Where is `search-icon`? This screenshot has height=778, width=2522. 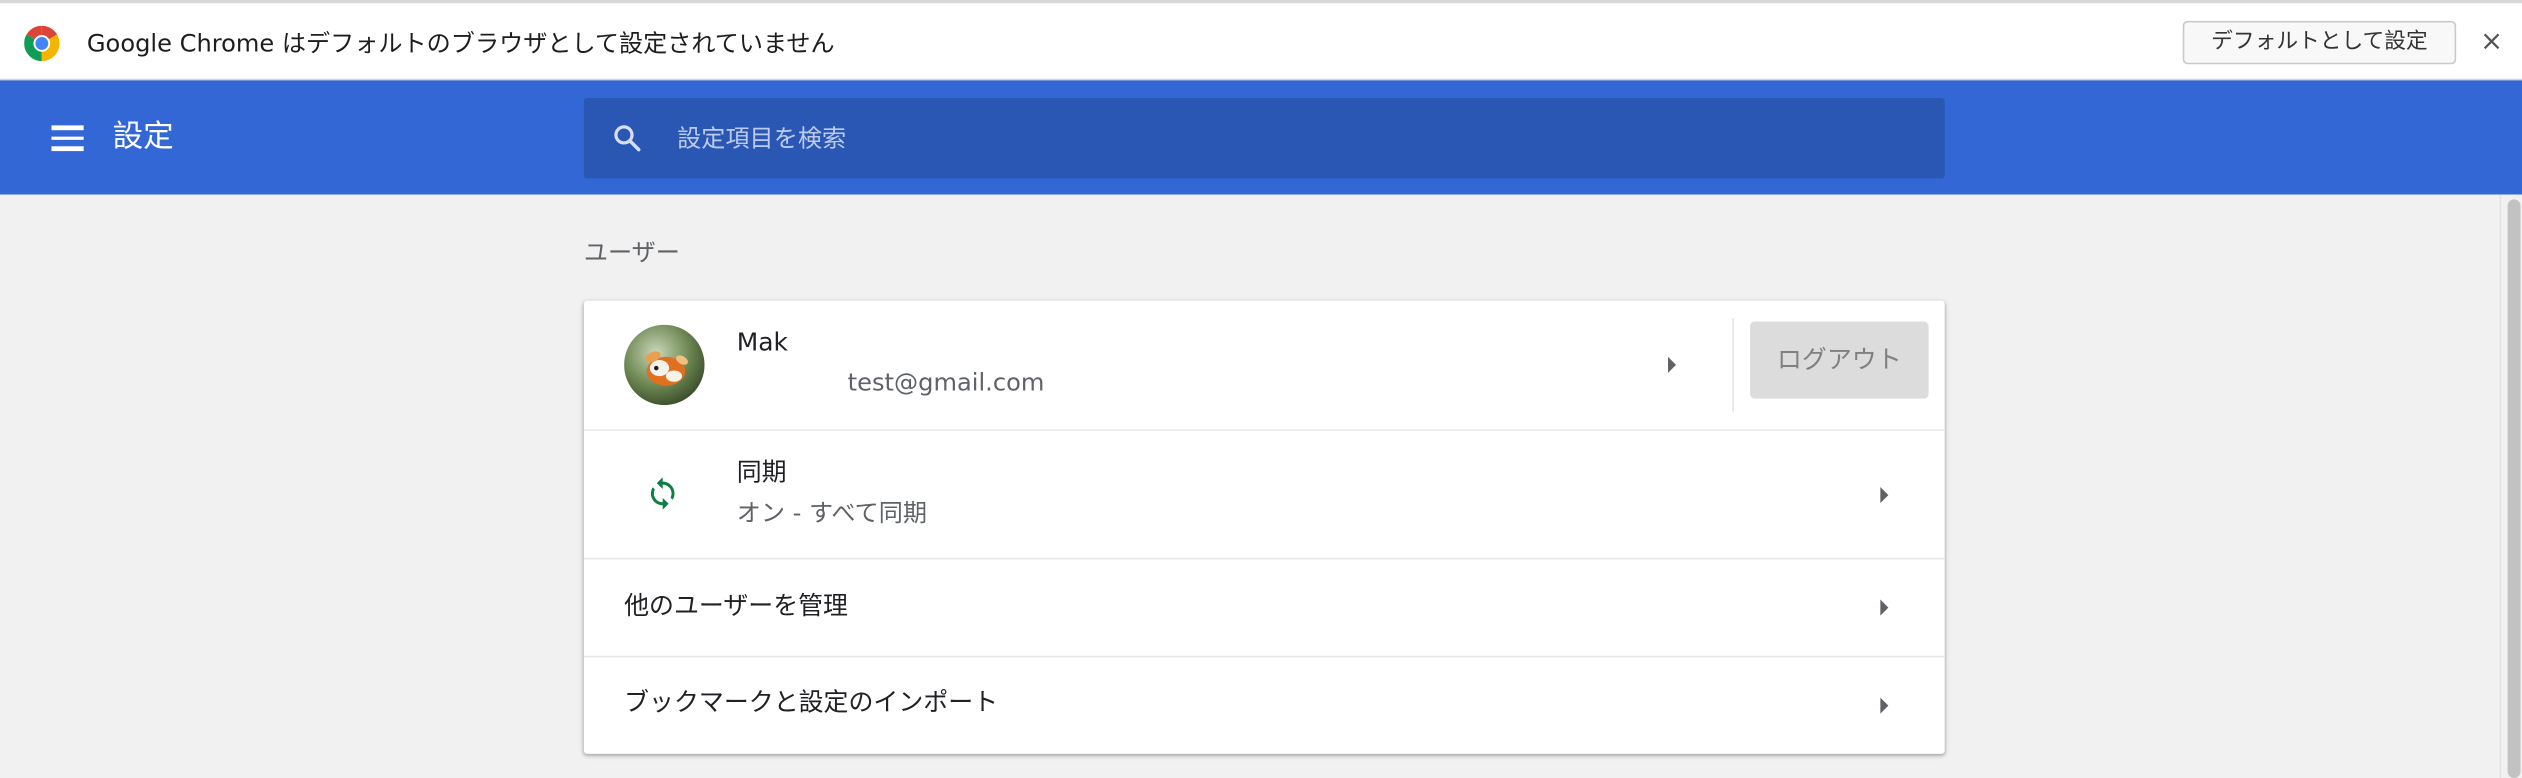
search-icon is located at coordinates (627, 138).